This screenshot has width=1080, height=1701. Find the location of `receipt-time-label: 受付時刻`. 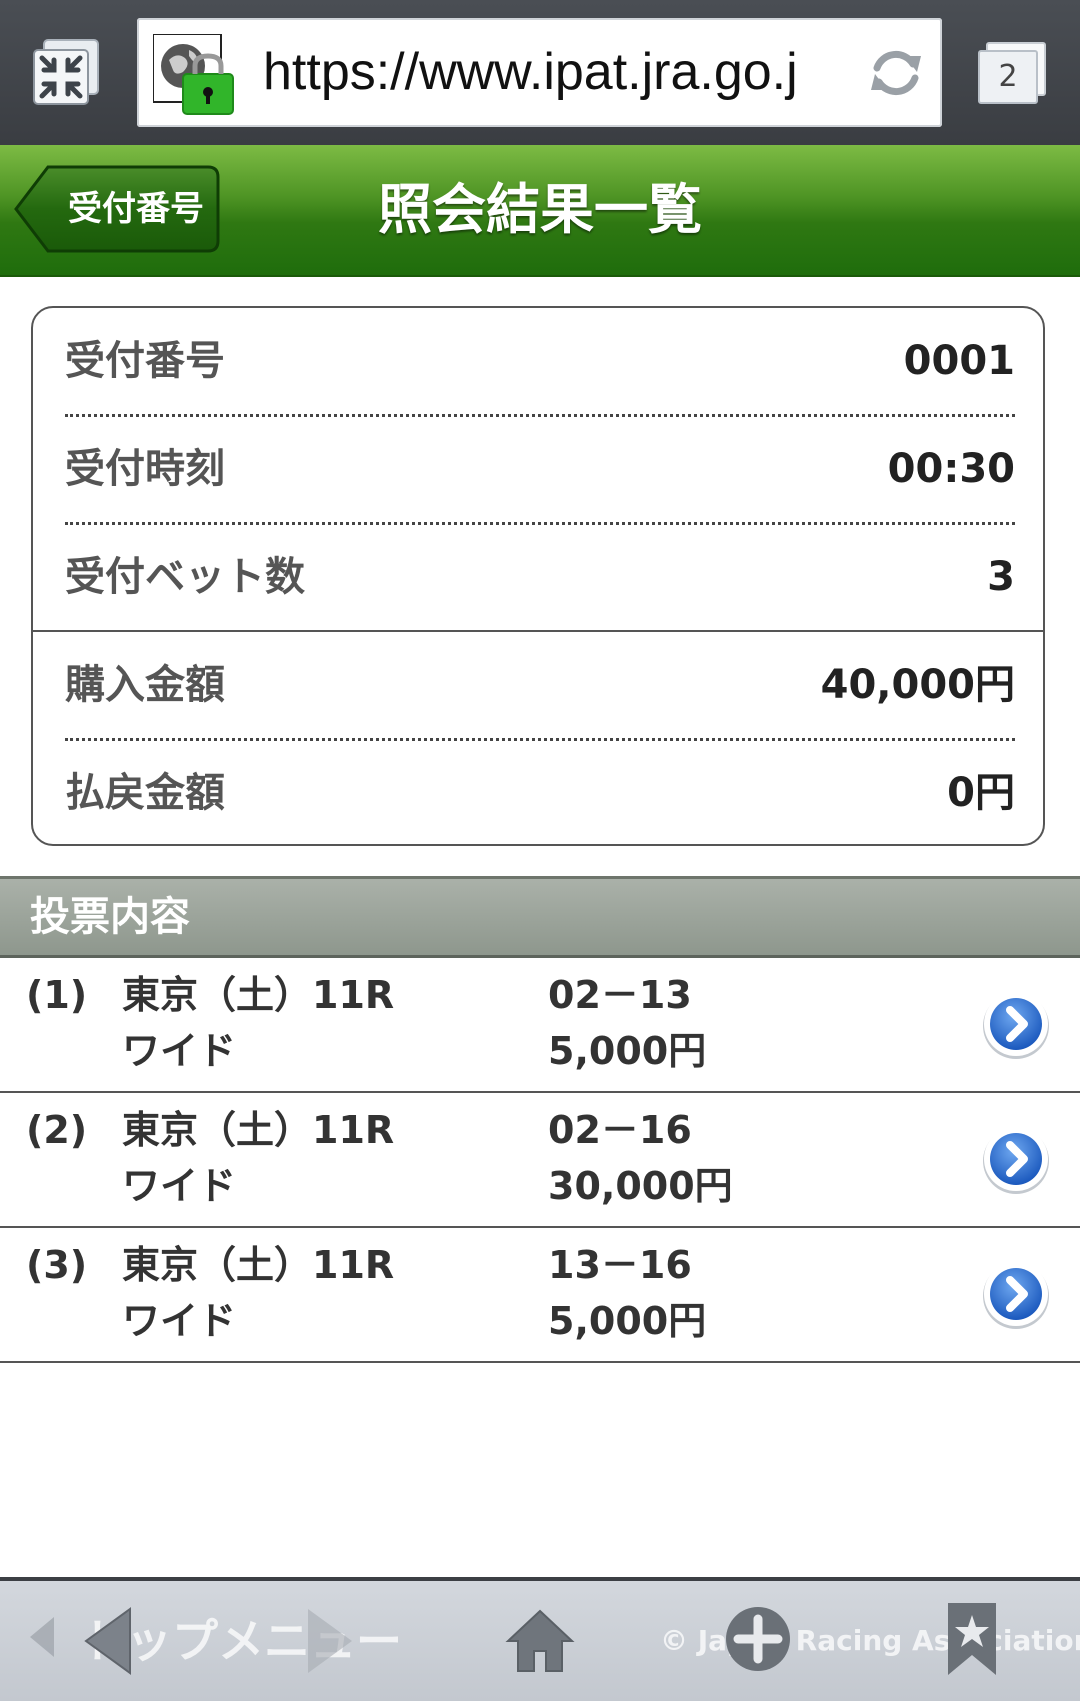

receipt-time-label: 受付時刻 is located at coordinates (145, 469).